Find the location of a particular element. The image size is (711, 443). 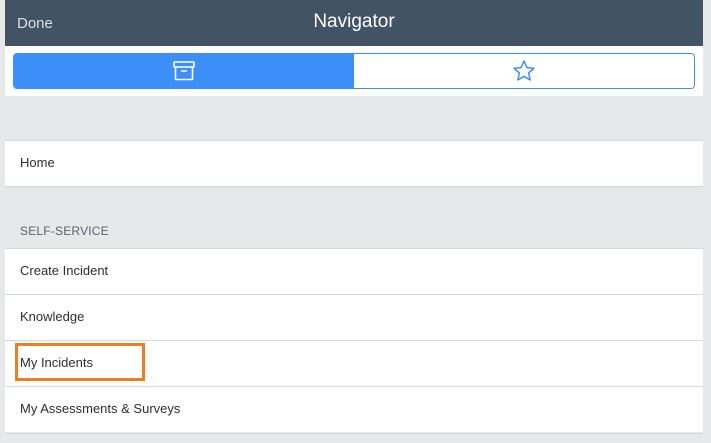

page-title: Navigator is located at coordinates (354, 21).